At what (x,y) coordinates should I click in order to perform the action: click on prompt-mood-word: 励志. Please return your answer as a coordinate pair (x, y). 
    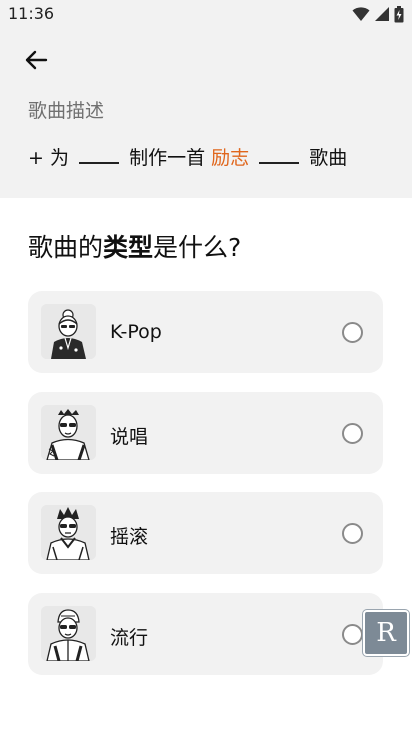
    Looking at the image, I should click on (230, 158).